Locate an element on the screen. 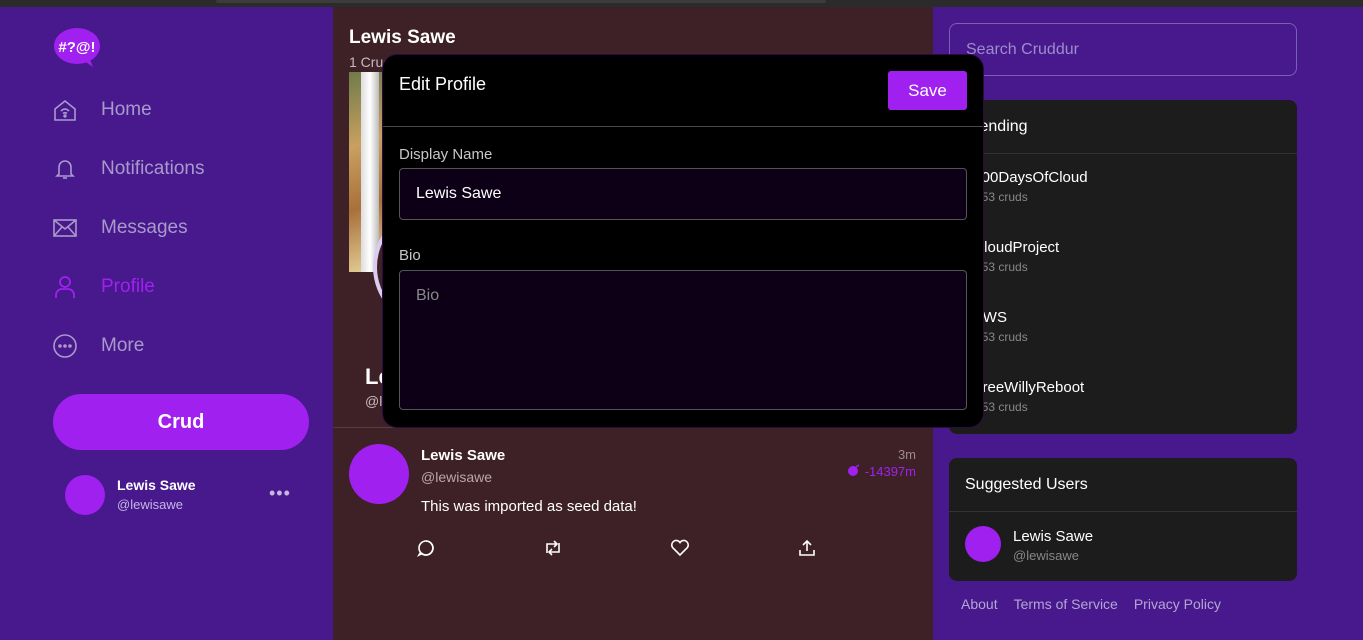 The image size is (1363, 640). current-user-name: Lewis Sawe is located at coordinates (156, 485).